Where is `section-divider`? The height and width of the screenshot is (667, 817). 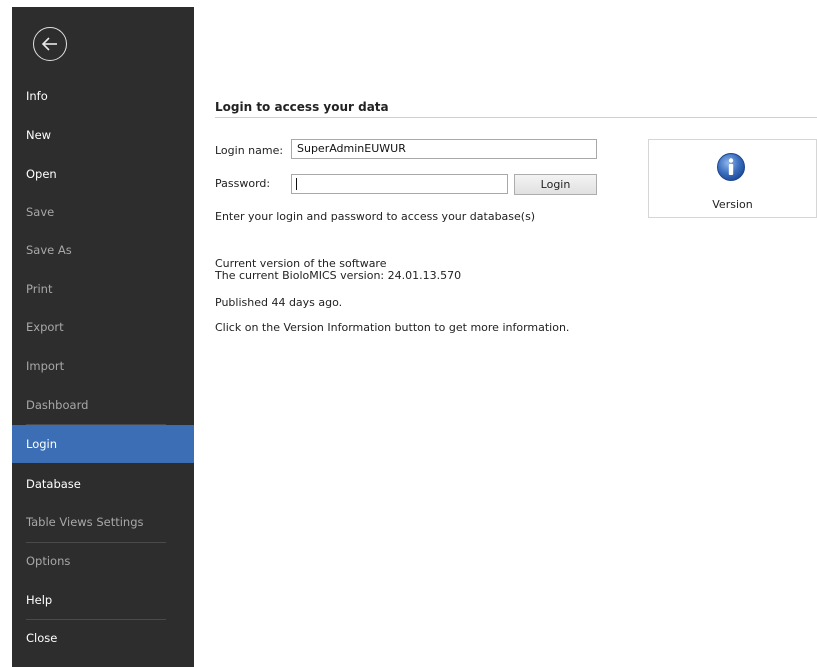 section-divider is located at coordinates (516, 117).